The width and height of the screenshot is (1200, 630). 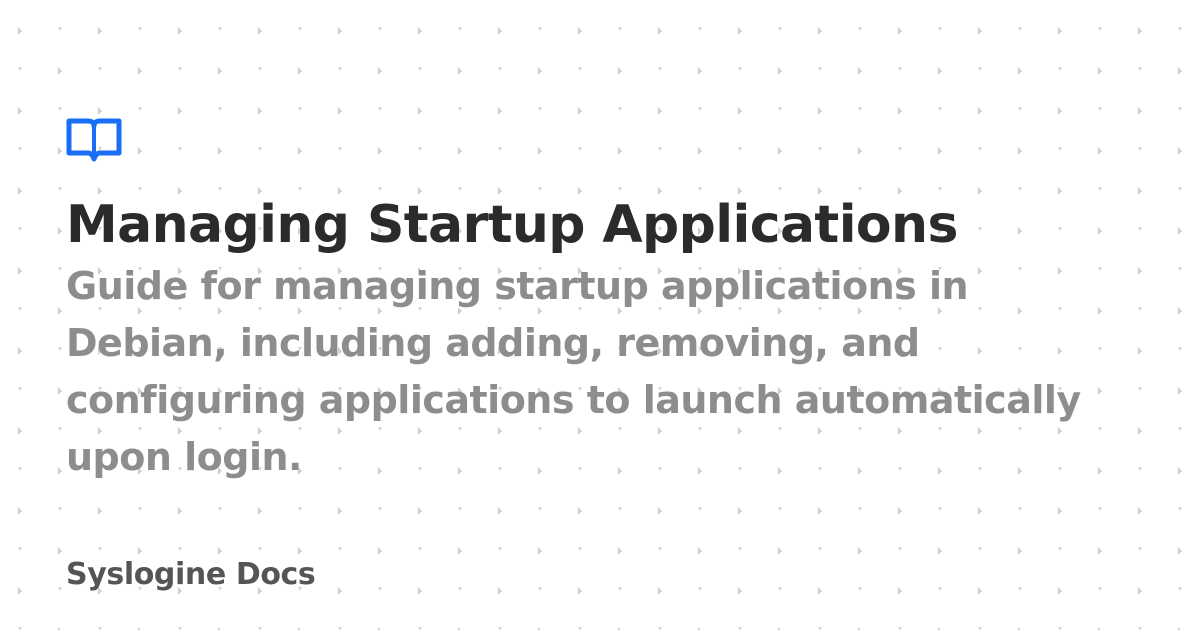 I want to click on site-name: Syslogine Docs, so click(x=191, y=574).